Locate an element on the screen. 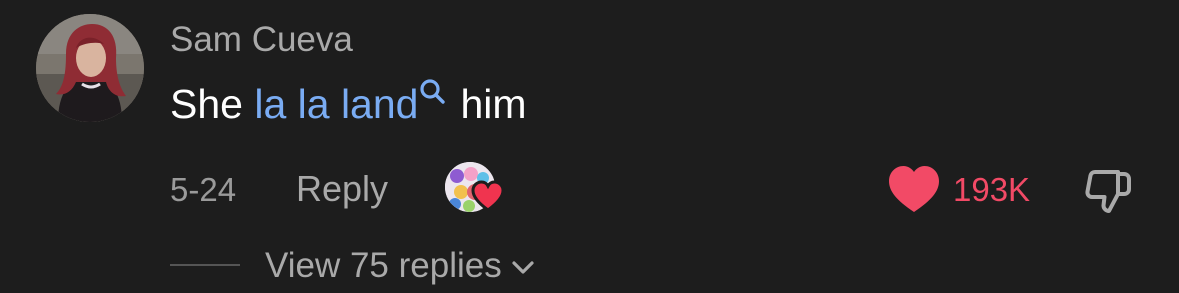  comment-text-prefix: She is located at coordinates (212, 104).